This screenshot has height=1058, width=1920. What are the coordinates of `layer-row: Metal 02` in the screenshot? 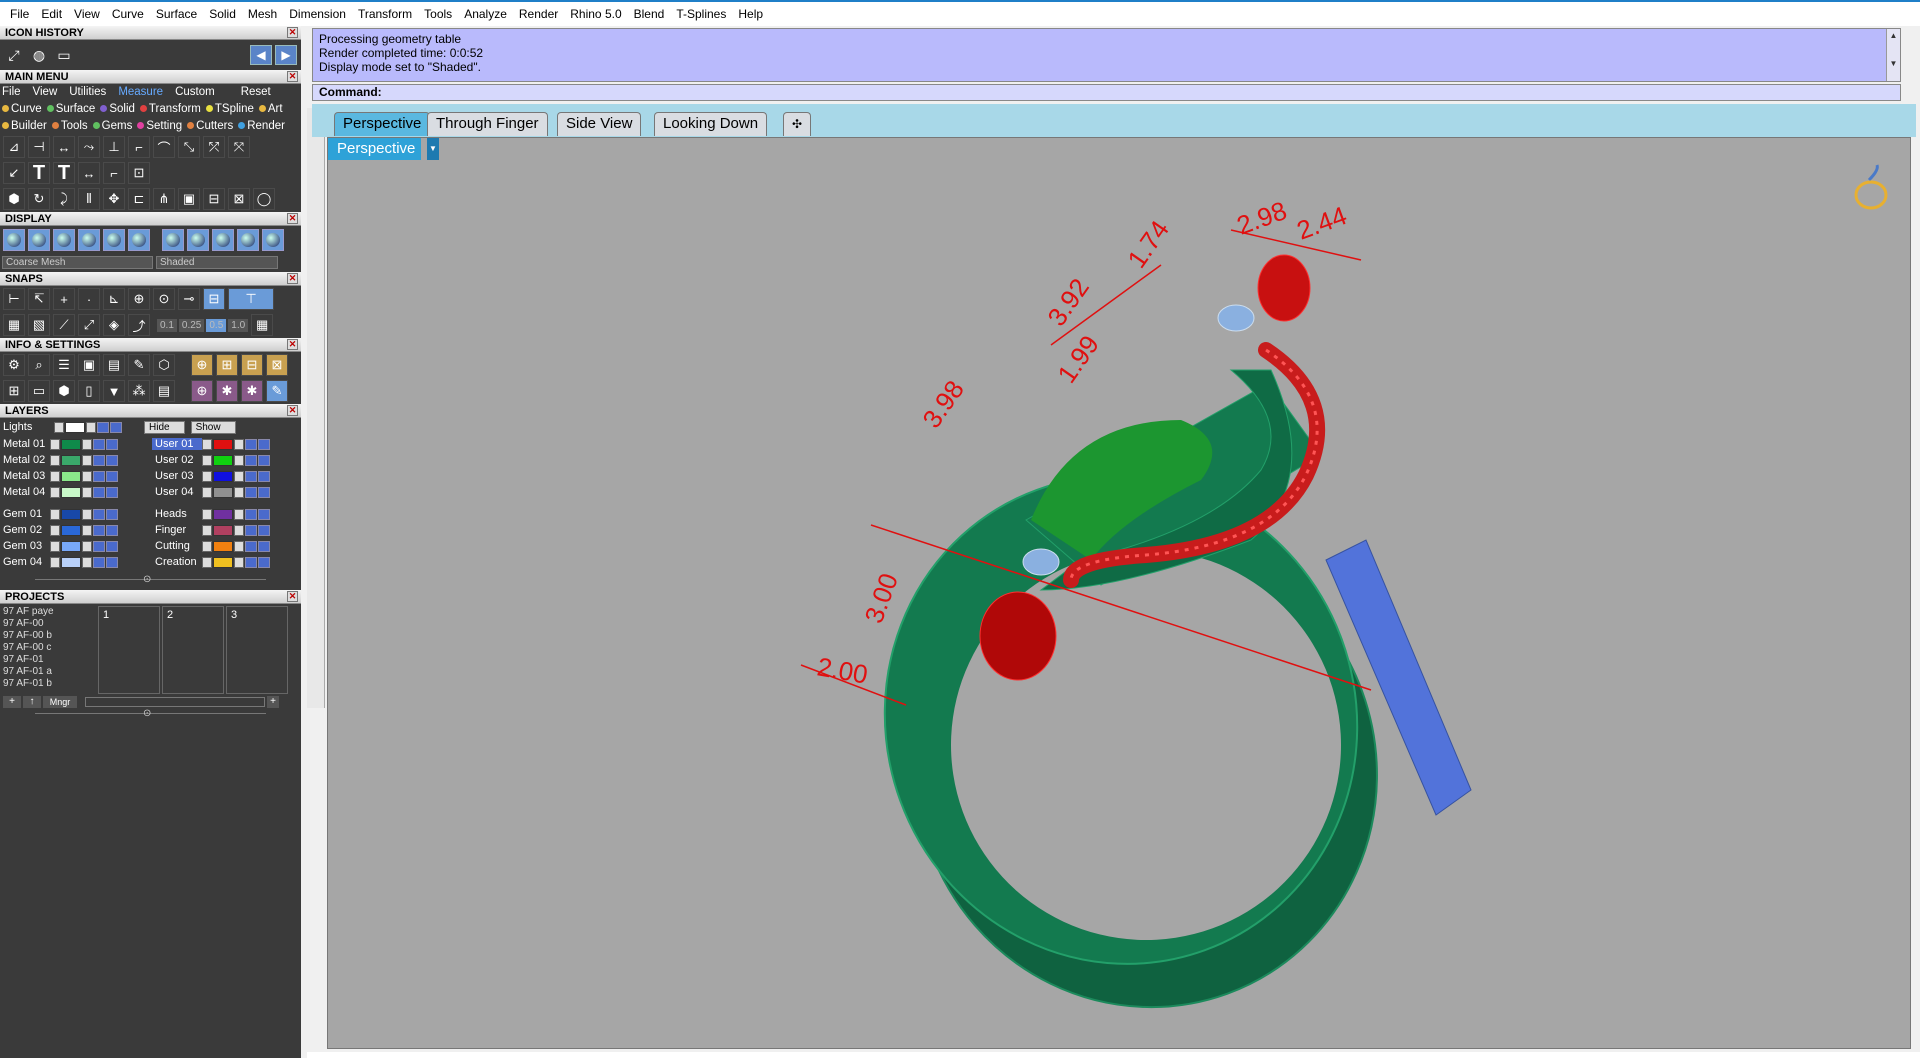 It's located at (74, 460).